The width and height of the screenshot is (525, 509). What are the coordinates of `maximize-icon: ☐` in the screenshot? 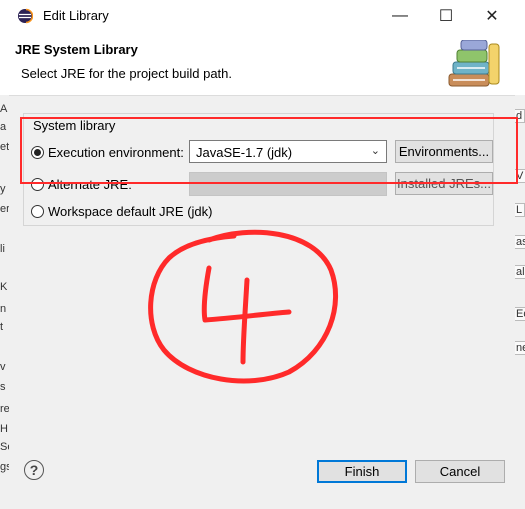 It's located at (446, 16).